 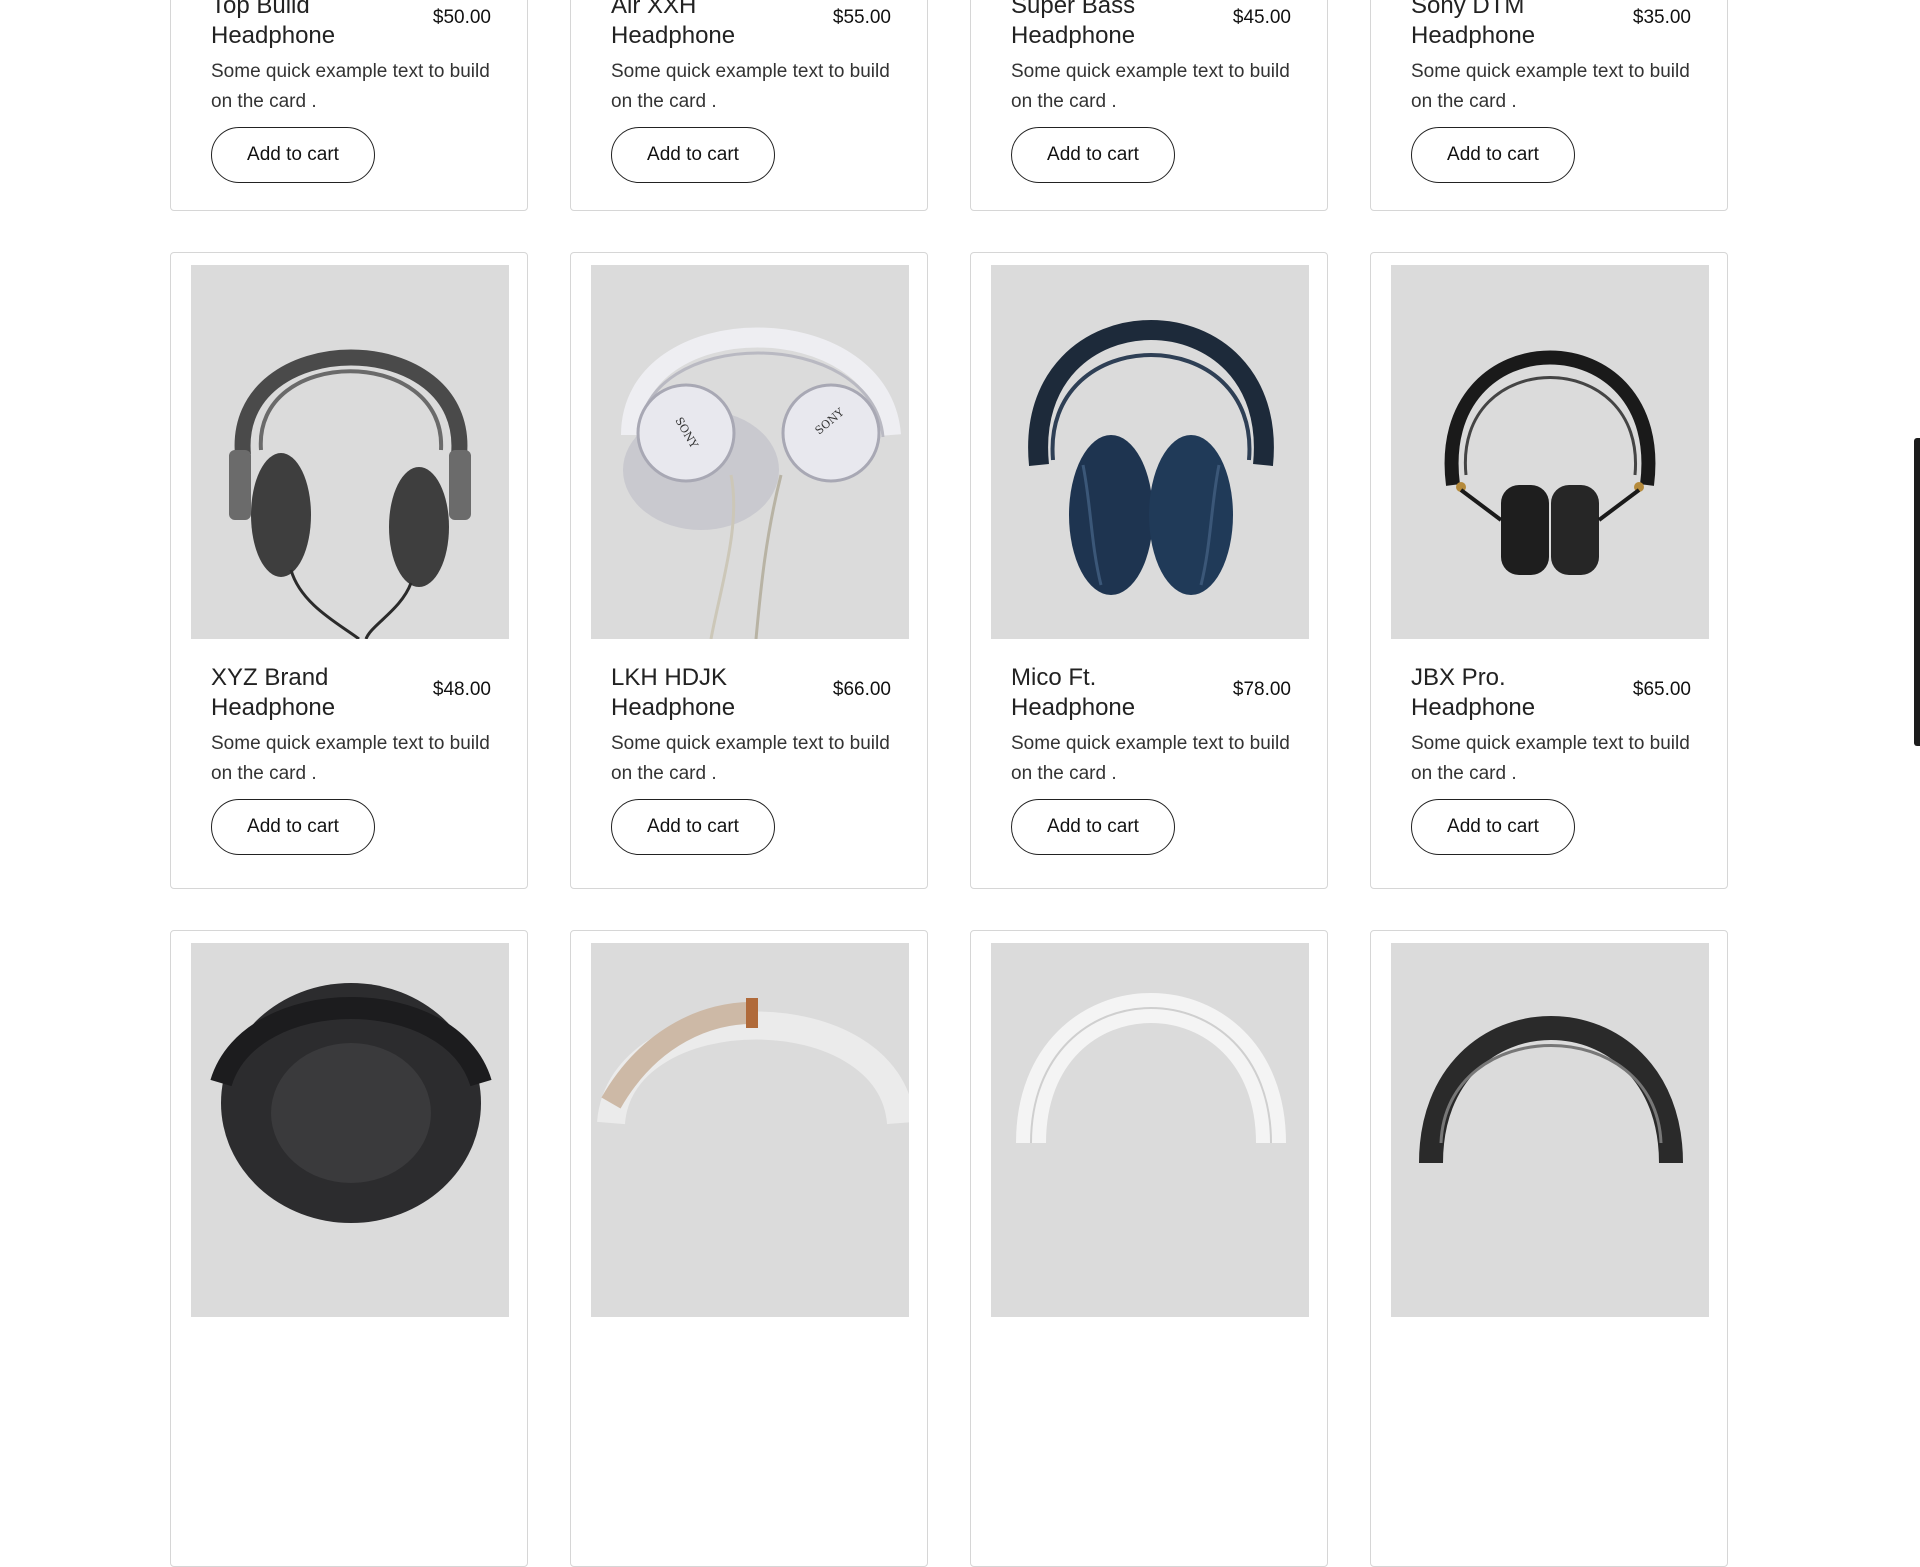 I want to click on product-name: LKH HDJK Headphone, so click(x=673, y=692).